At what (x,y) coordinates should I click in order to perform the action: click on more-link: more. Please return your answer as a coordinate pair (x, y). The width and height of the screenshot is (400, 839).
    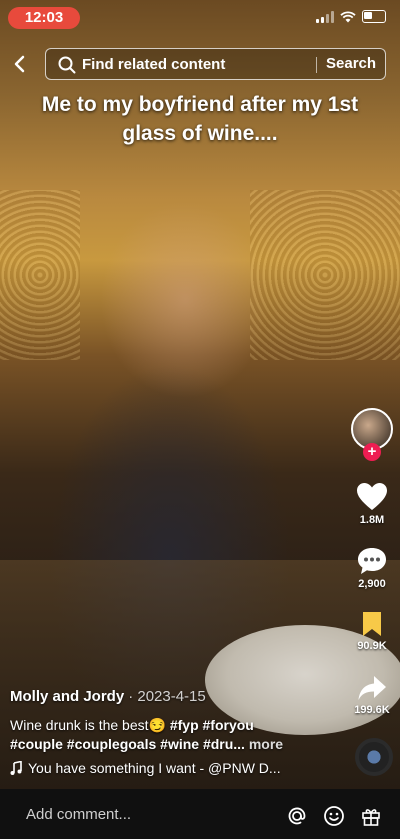
    Looking at the image, I should click on (264, 744).